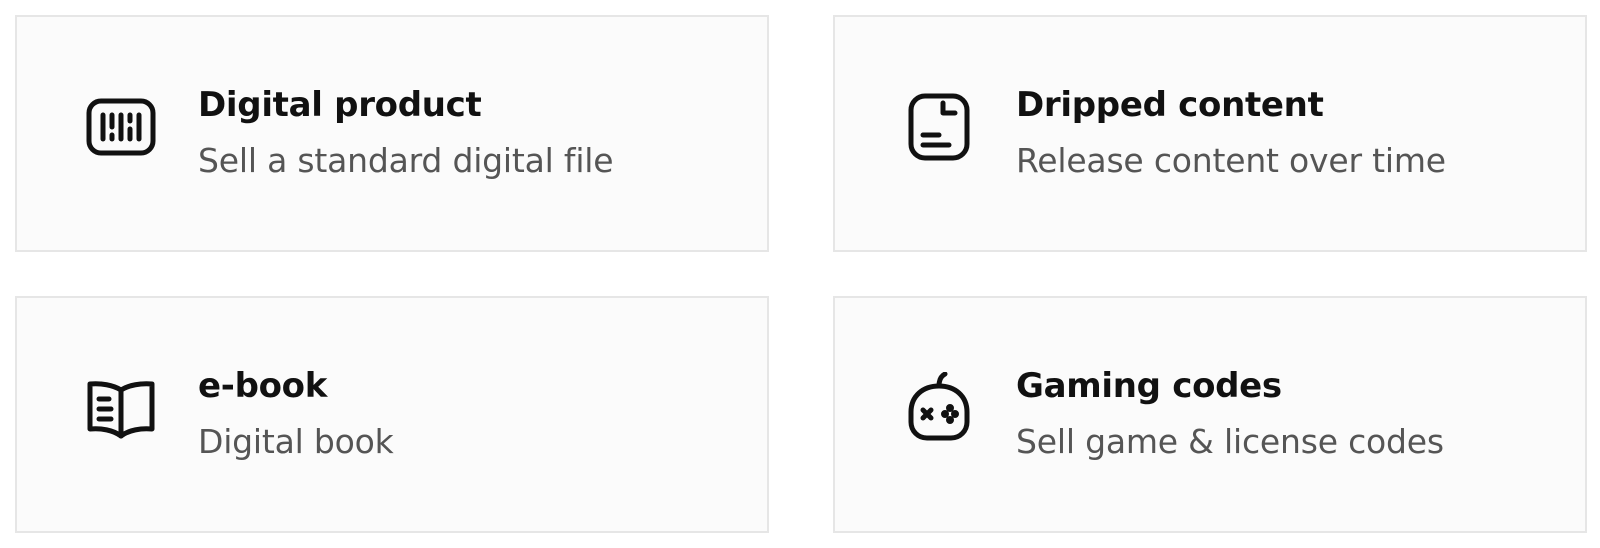 This screenshot has height=548, width=1600. Describe the element at coordinates (121, 127) in the screenshot. I see `barcode-icon` at that location.